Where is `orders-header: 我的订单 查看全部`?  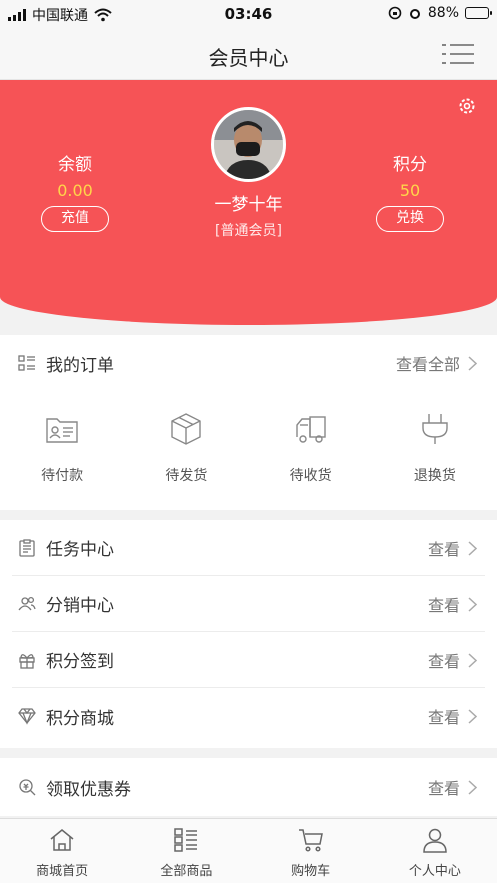
orders-header: 我的订单 查看全部 is located at coordinates (248, 363).